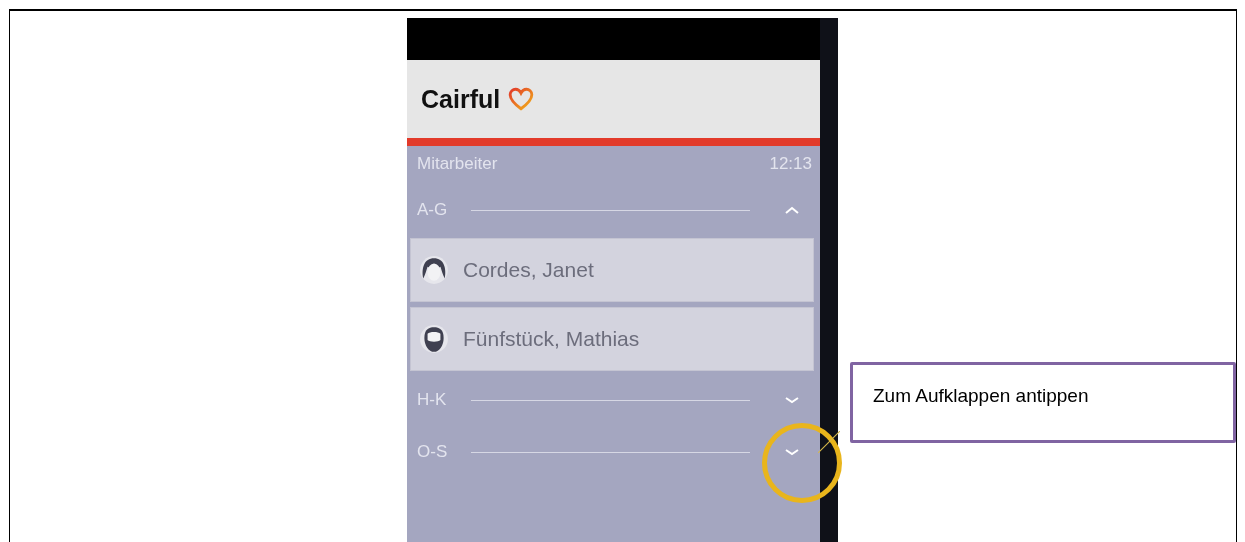 Image resolution: width=1245 pixels, height=542 pixels. I want to click on group-label: O-S, so click(433, 452).